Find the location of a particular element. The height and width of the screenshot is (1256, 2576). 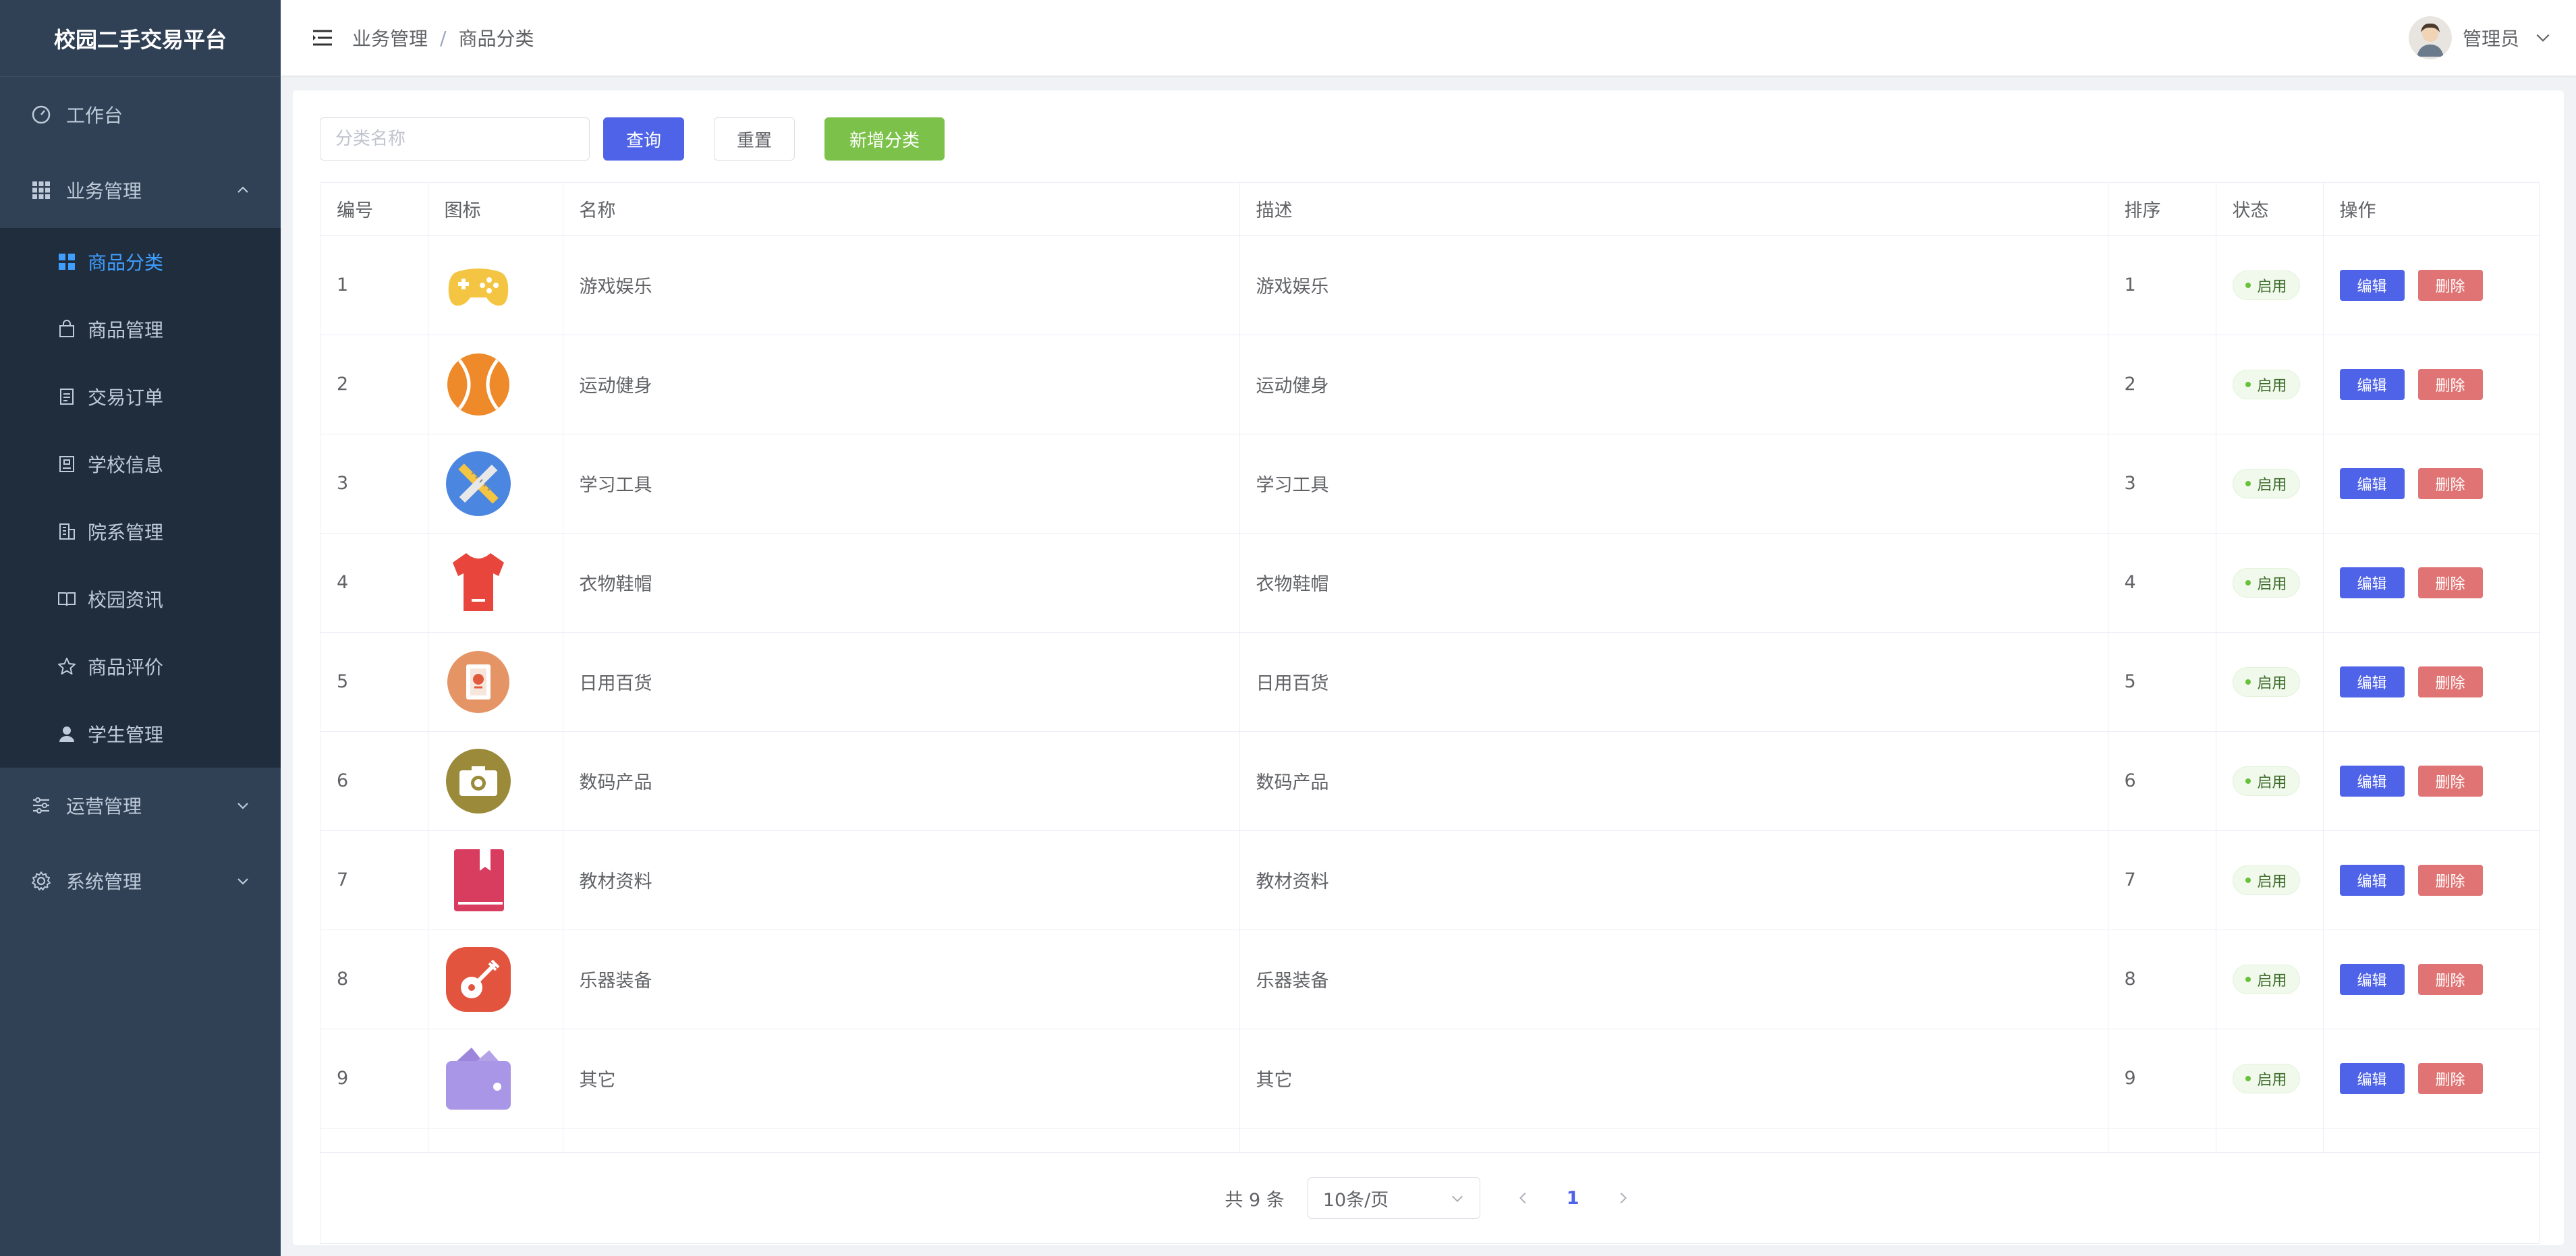

column-header-id: 编号 is located at coordinates (374, 210).